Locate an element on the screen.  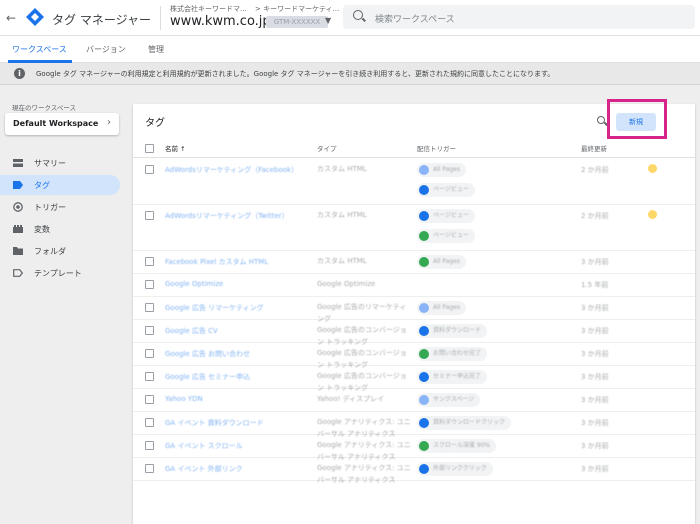
tag-name-link: Google 広告 リマーケティング is located at coordinates (235, 308).